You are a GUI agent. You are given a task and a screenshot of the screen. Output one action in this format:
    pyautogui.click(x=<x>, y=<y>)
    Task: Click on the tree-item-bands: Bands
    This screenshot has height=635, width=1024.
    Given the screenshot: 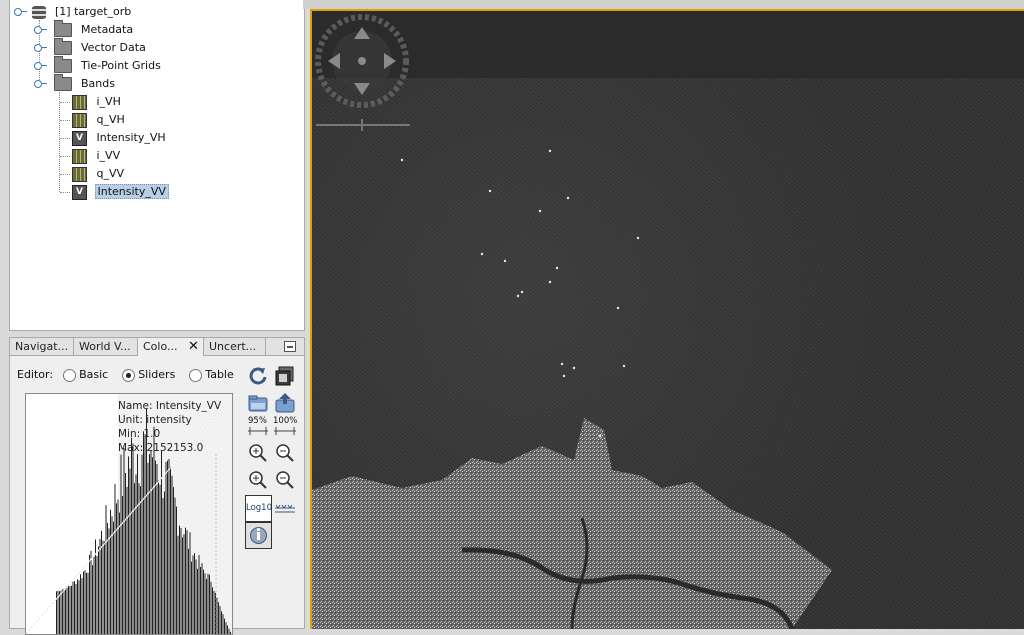 What is the action you would take?
    pyautogui.click(x=75, y=83)
    